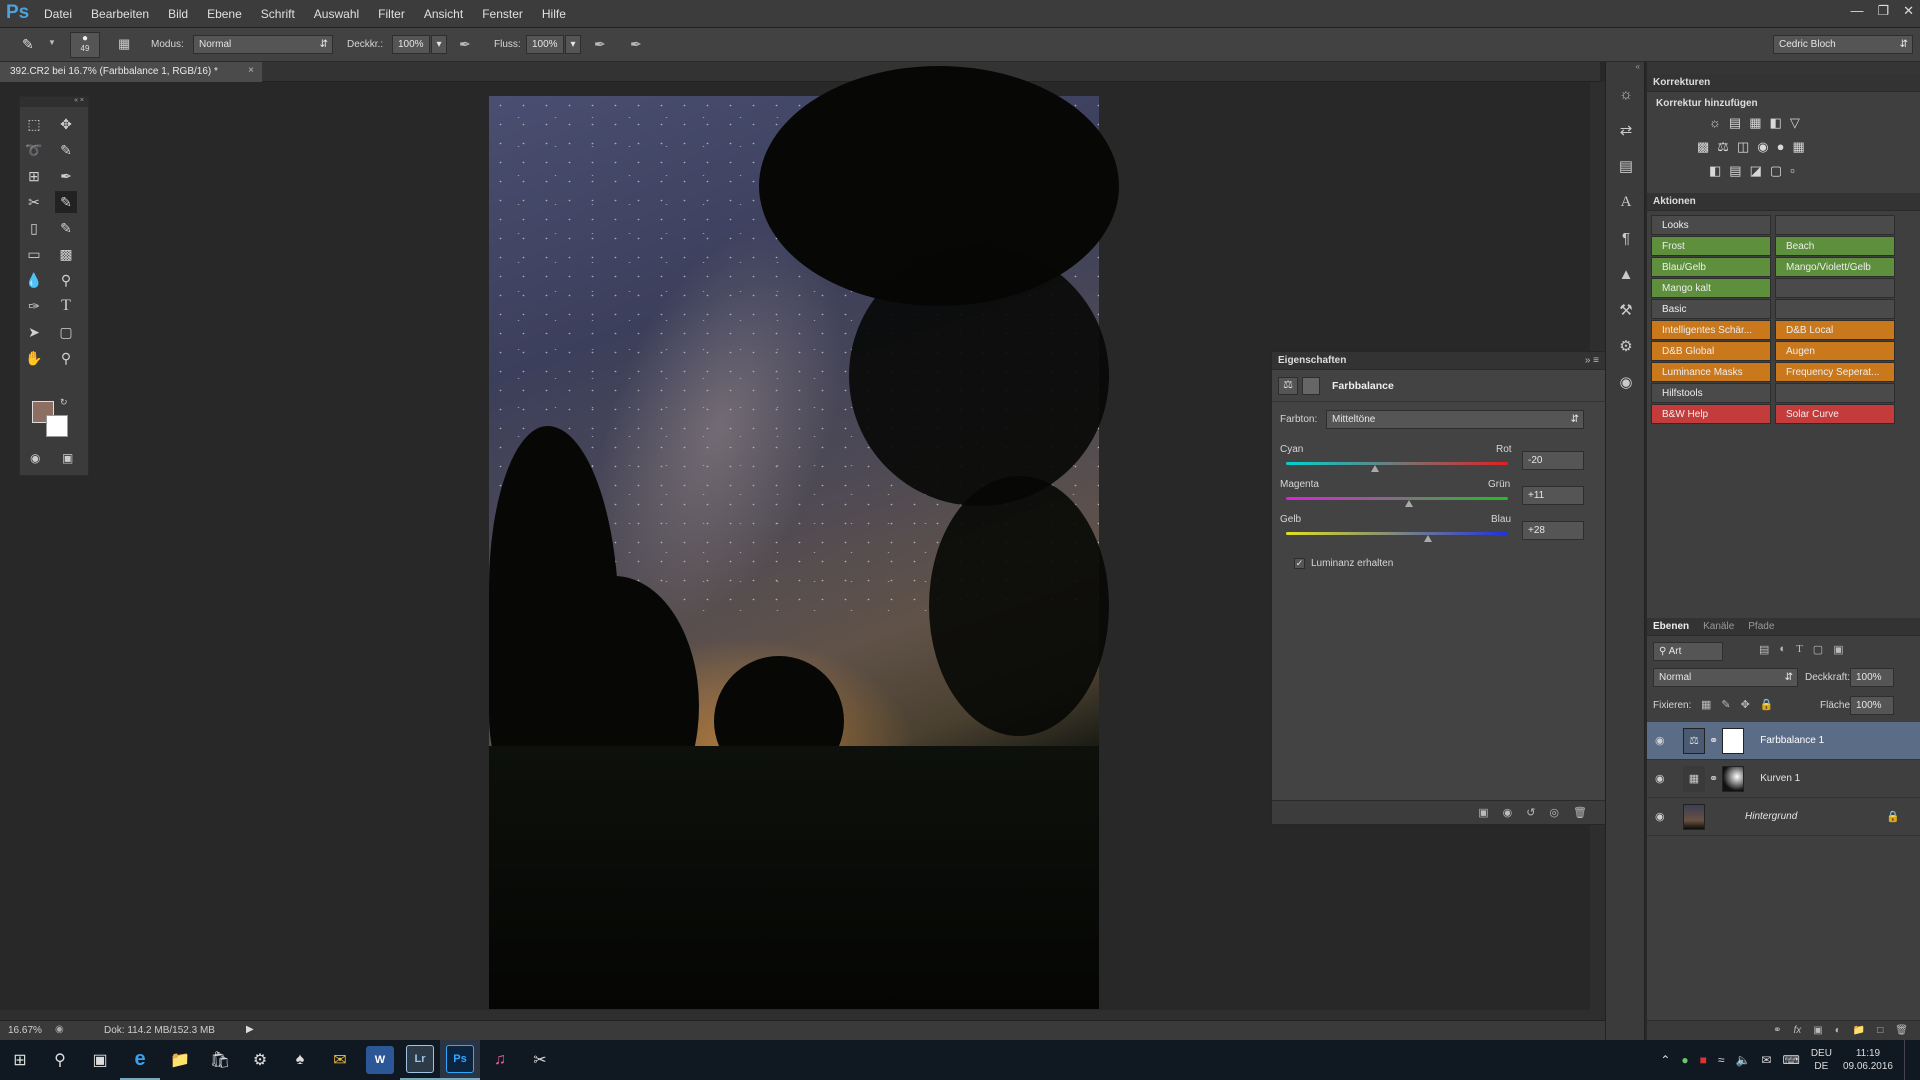 Image resolution: width=1920 pixels, height=1080 pixels. Describe the element at coordinates (1671, 626) in the screenshot. I see `tab-layers: Ebenen` at that location.